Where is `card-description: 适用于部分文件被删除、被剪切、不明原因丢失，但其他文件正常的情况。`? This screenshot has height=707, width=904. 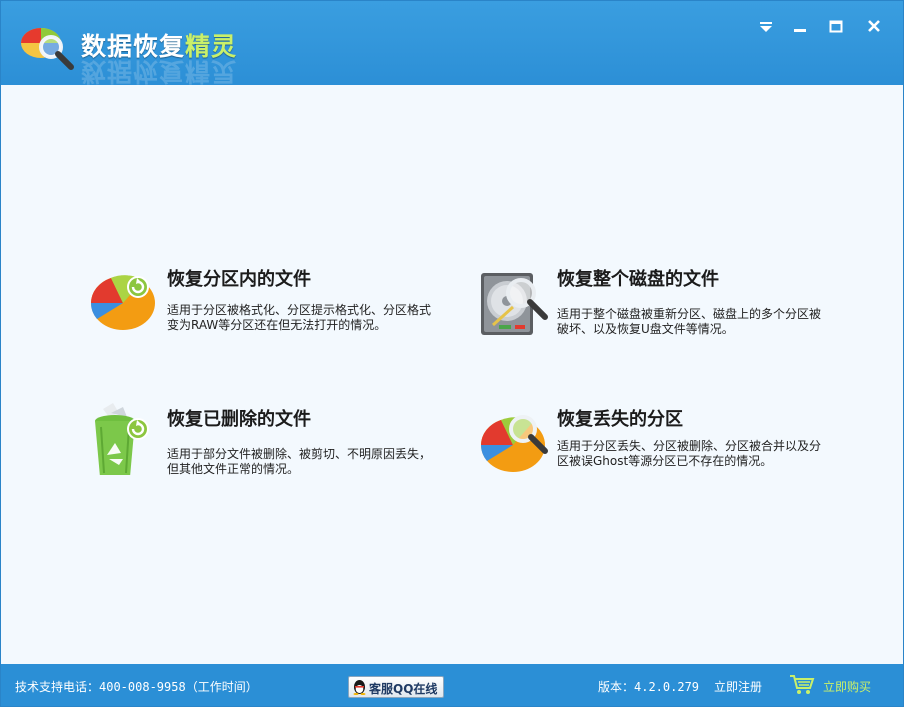 card-description: 适用于部分文件被删除、被剪切、不明原因丢失，但其他文件正常的情况。 is located at coordinates (299, 461).